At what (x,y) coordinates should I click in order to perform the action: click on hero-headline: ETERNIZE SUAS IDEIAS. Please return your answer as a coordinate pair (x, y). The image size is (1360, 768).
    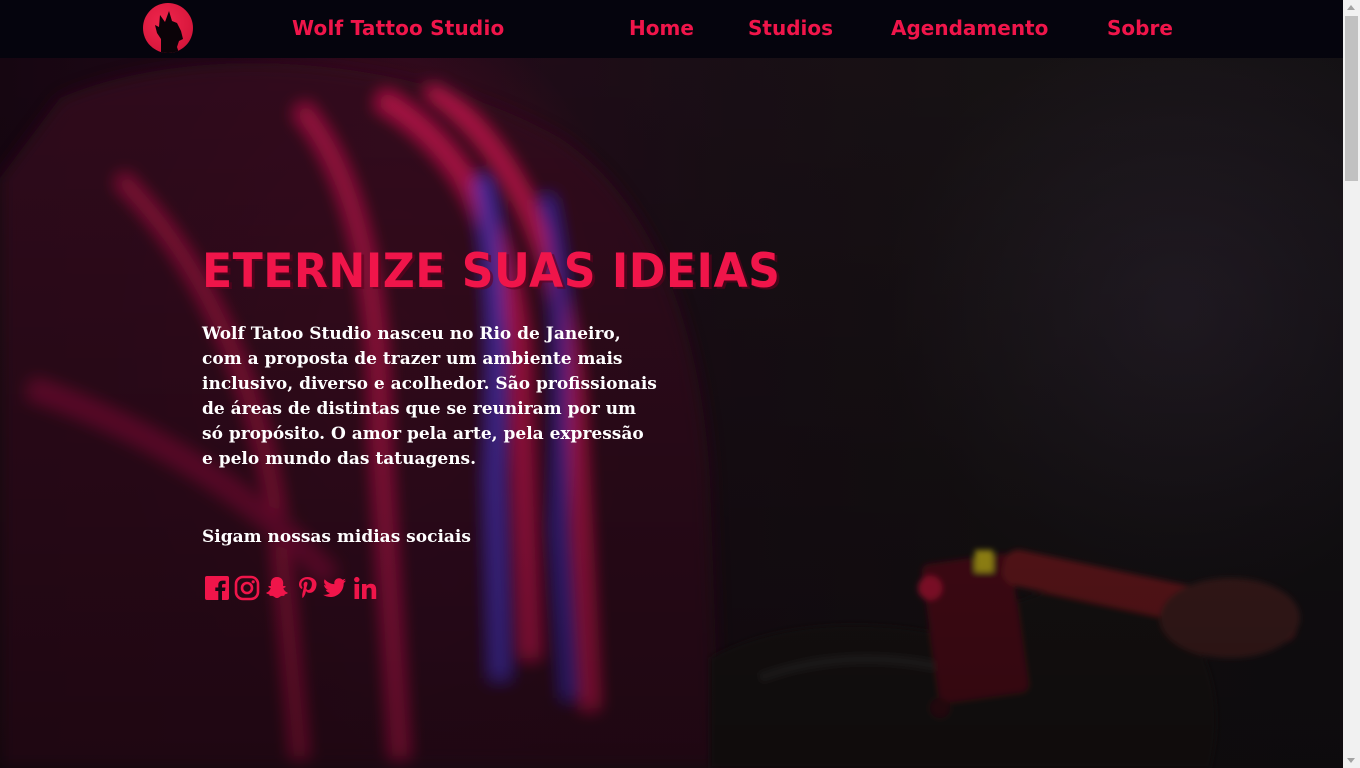
    Looking at the image, I should click on (491, 271).